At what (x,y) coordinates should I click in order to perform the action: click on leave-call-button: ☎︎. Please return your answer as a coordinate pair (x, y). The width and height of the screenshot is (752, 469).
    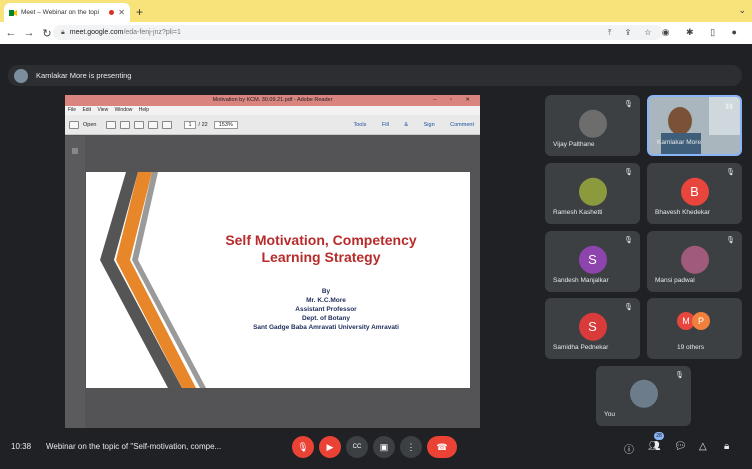
    Looking at the image, I should click on (442, 447).